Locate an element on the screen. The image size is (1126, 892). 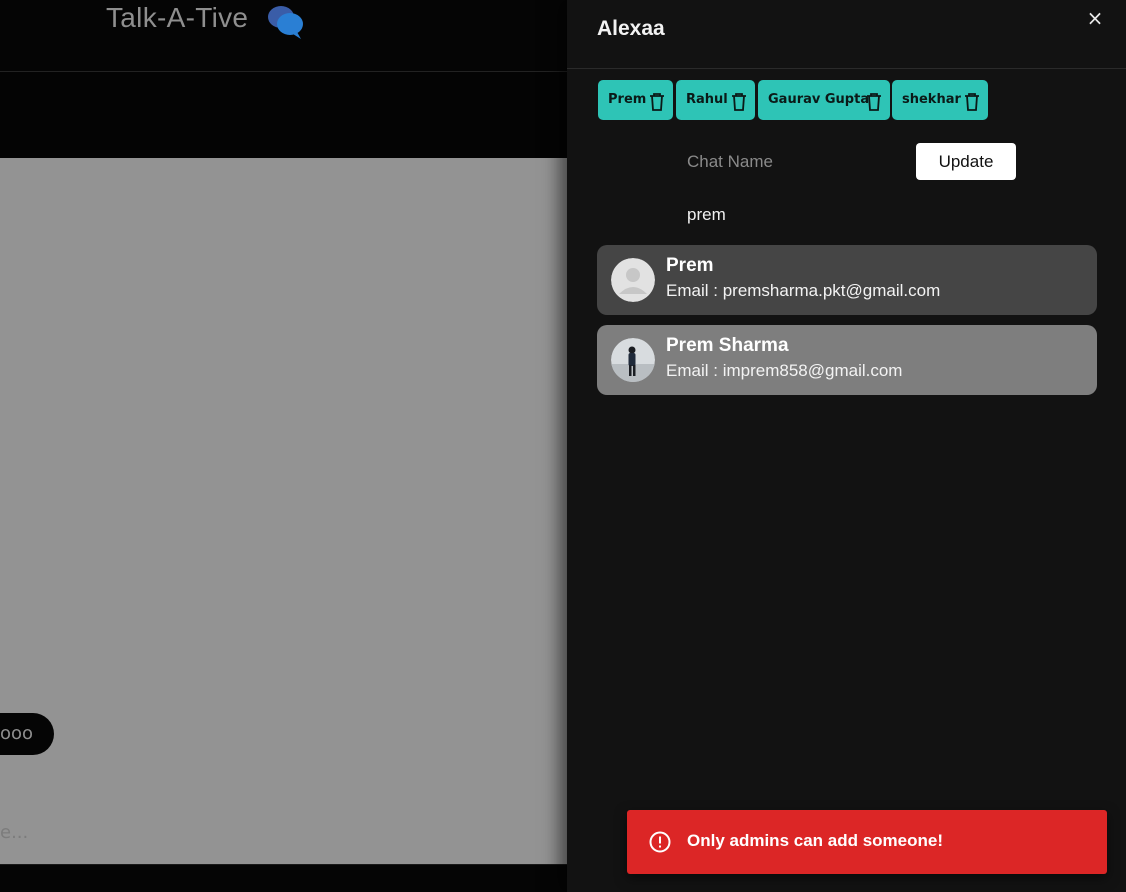
user-name: Prem Sharma is located at coordinates (727, 345).